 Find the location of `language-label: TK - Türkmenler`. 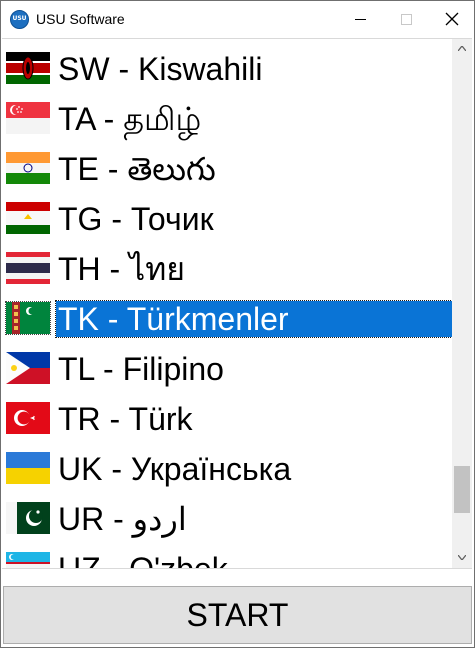

language-label: TK - Türkmenler is located at coordinates (254, 319).